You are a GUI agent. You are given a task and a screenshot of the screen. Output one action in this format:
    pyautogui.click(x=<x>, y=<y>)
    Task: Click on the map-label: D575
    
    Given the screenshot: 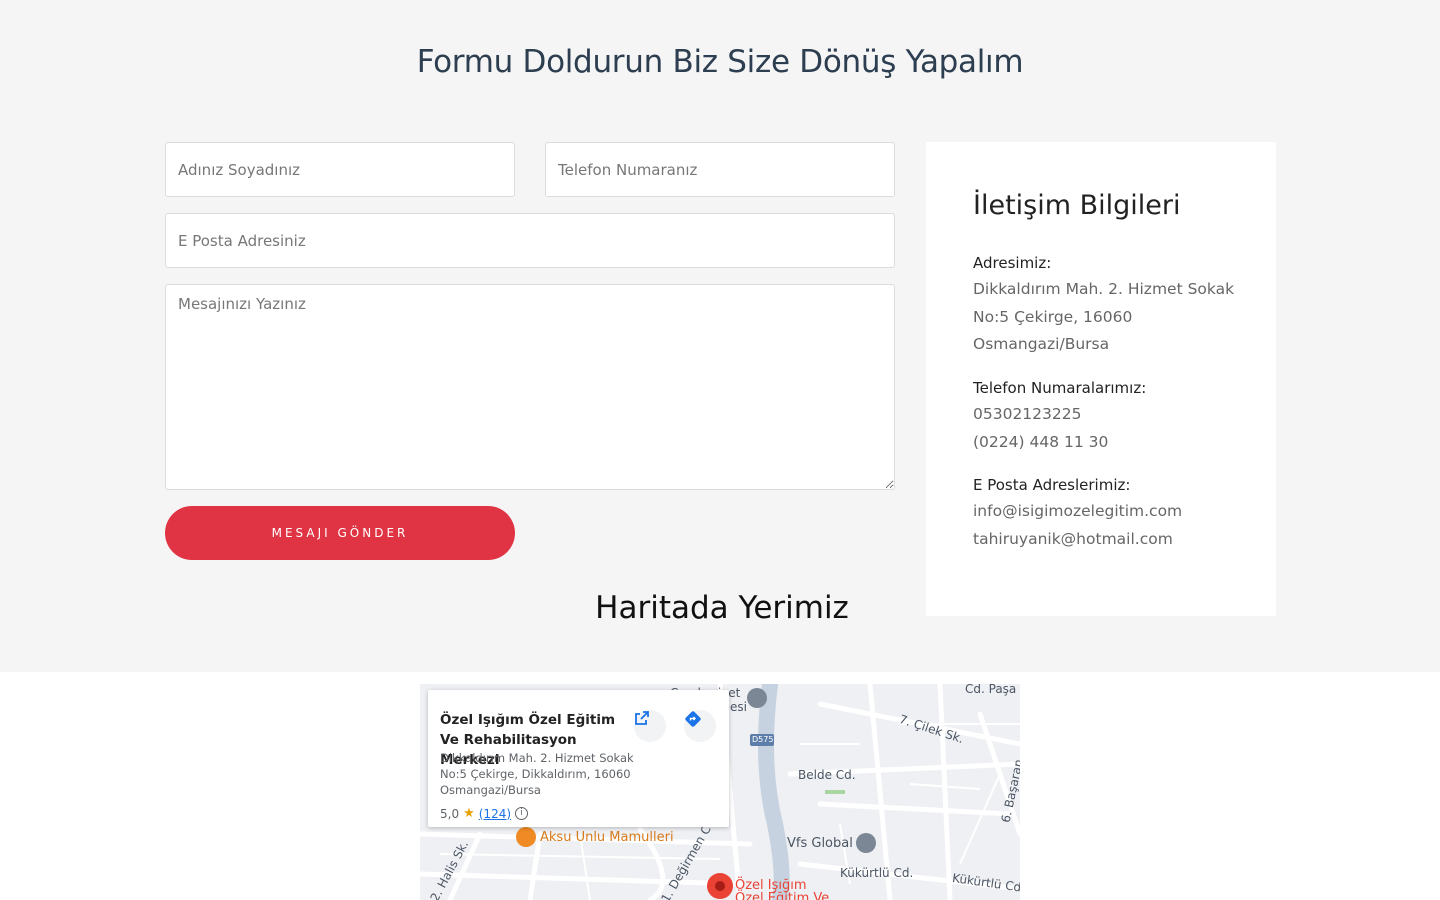 What is the action you would take?
    pyautogui.click(x=763, y=739)
    